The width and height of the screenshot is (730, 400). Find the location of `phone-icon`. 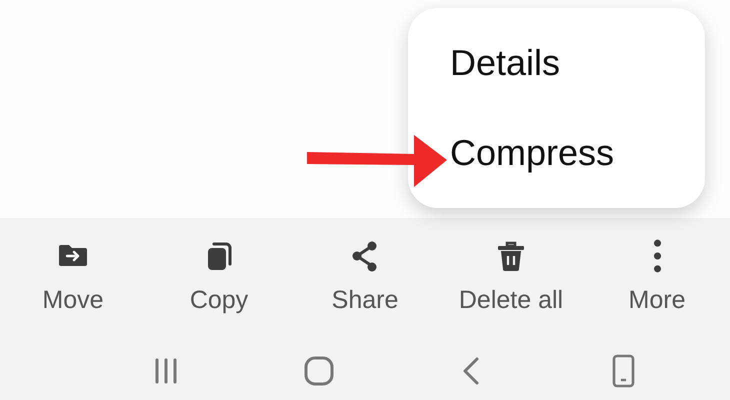

phone-icon is located at coordinates (624, 371).